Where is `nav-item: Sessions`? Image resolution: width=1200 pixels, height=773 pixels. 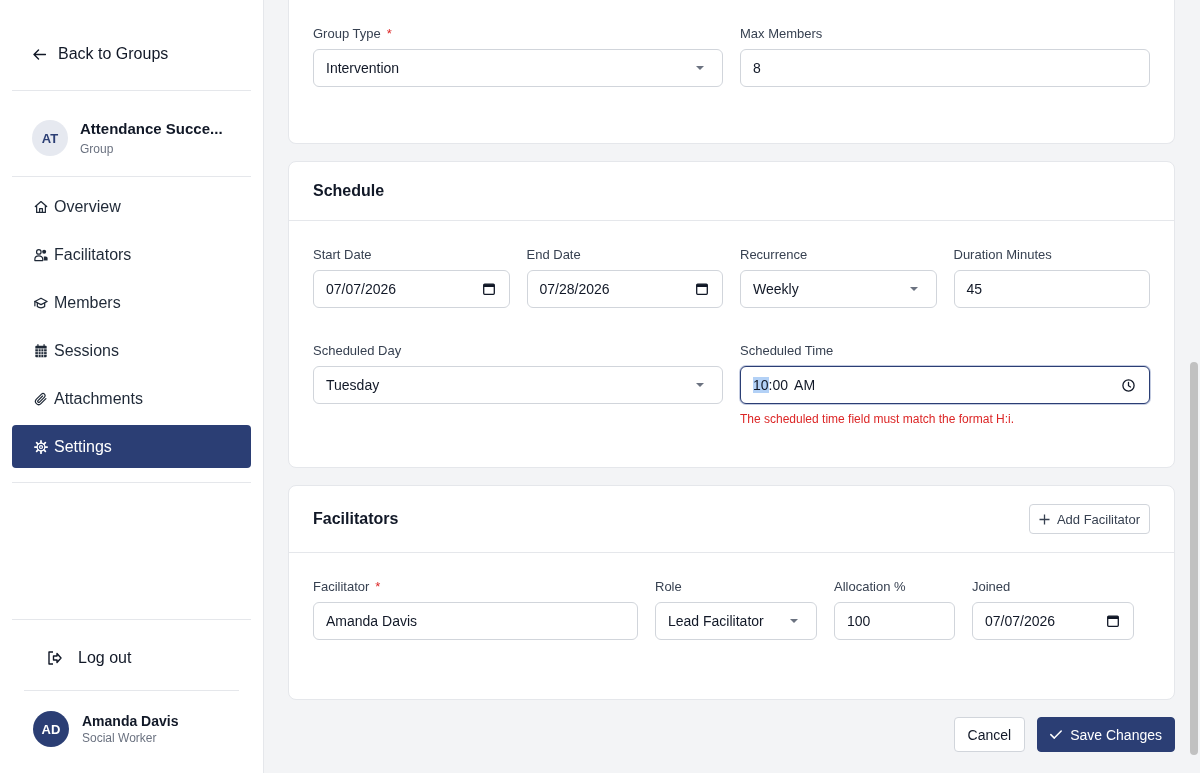
nav-item: Sessions is located at coordinates (131, 350).